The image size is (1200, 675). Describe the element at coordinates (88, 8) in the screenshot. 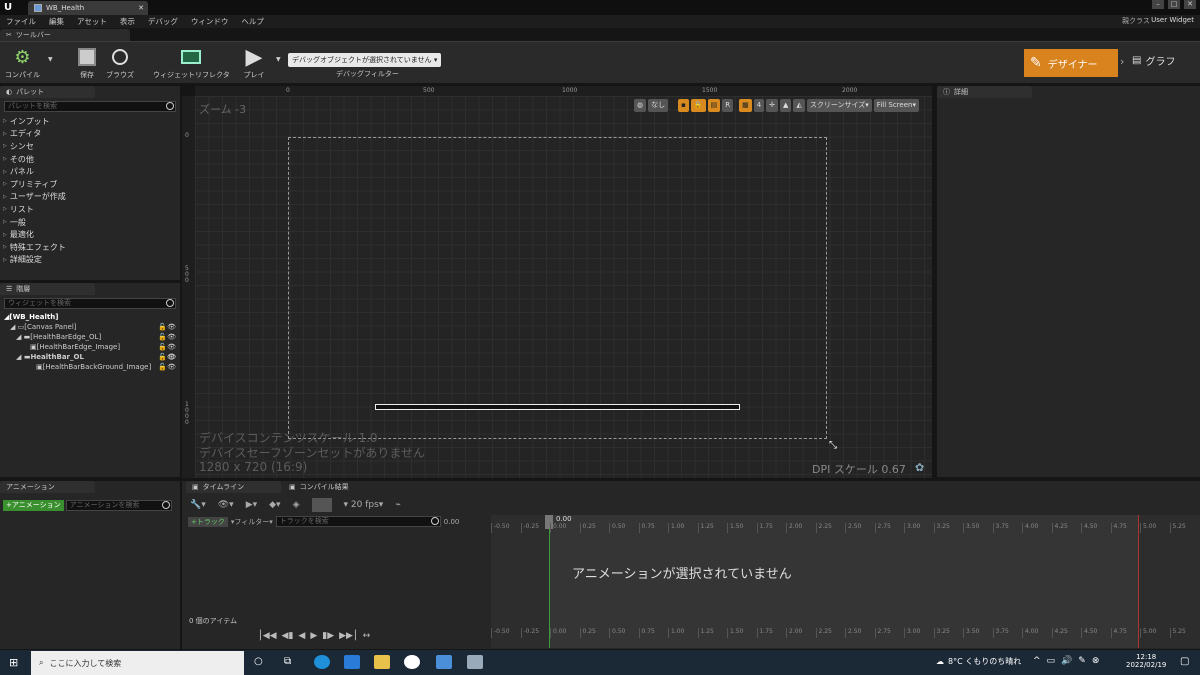

I see `document-tab: WB_Health ✕` at that location.